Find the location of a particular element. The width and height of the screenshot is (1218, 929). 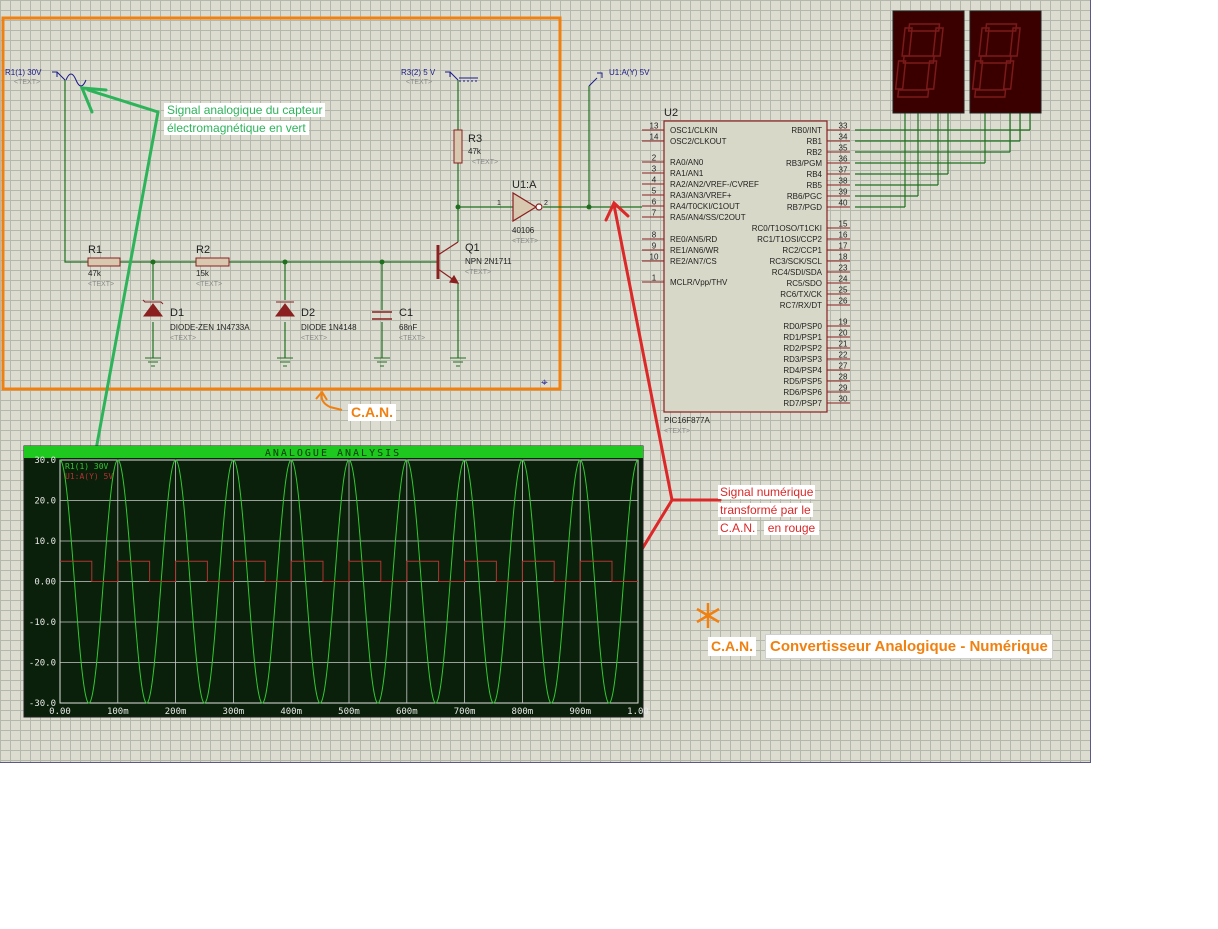

u1-pin-out: 2 is located at coordinates (546, 203).